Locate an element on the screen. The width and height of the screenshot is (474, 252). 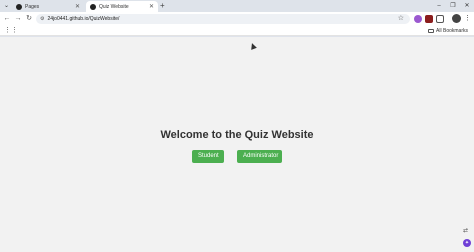
administrator-button: Administrator is located at coordinates (259, 156).